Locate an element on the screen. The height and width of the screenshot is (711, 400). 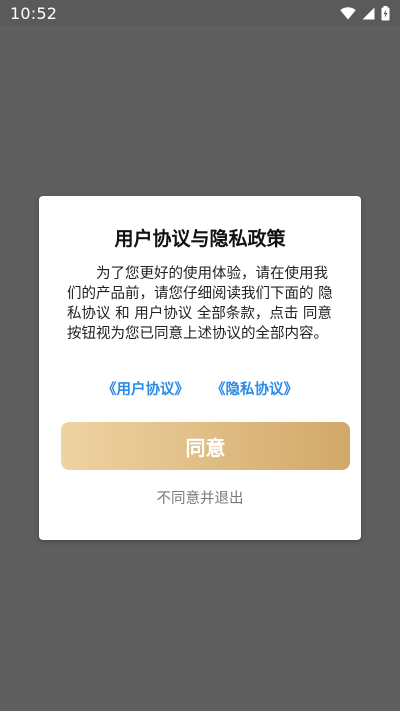
dialog-title: 用户协议与隐私政策 is located at coordinates (200, 239).